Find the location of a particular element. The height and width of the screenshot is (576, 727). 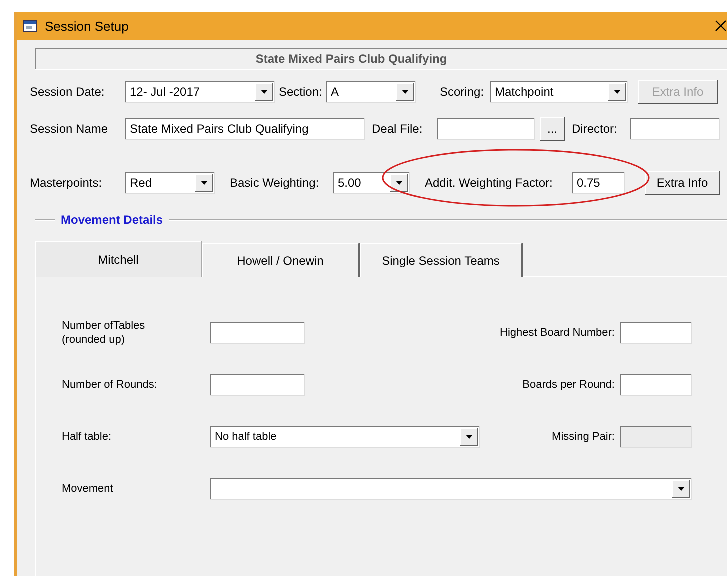

field-label: Highest Board Number: is located at coordinates (557, 333).